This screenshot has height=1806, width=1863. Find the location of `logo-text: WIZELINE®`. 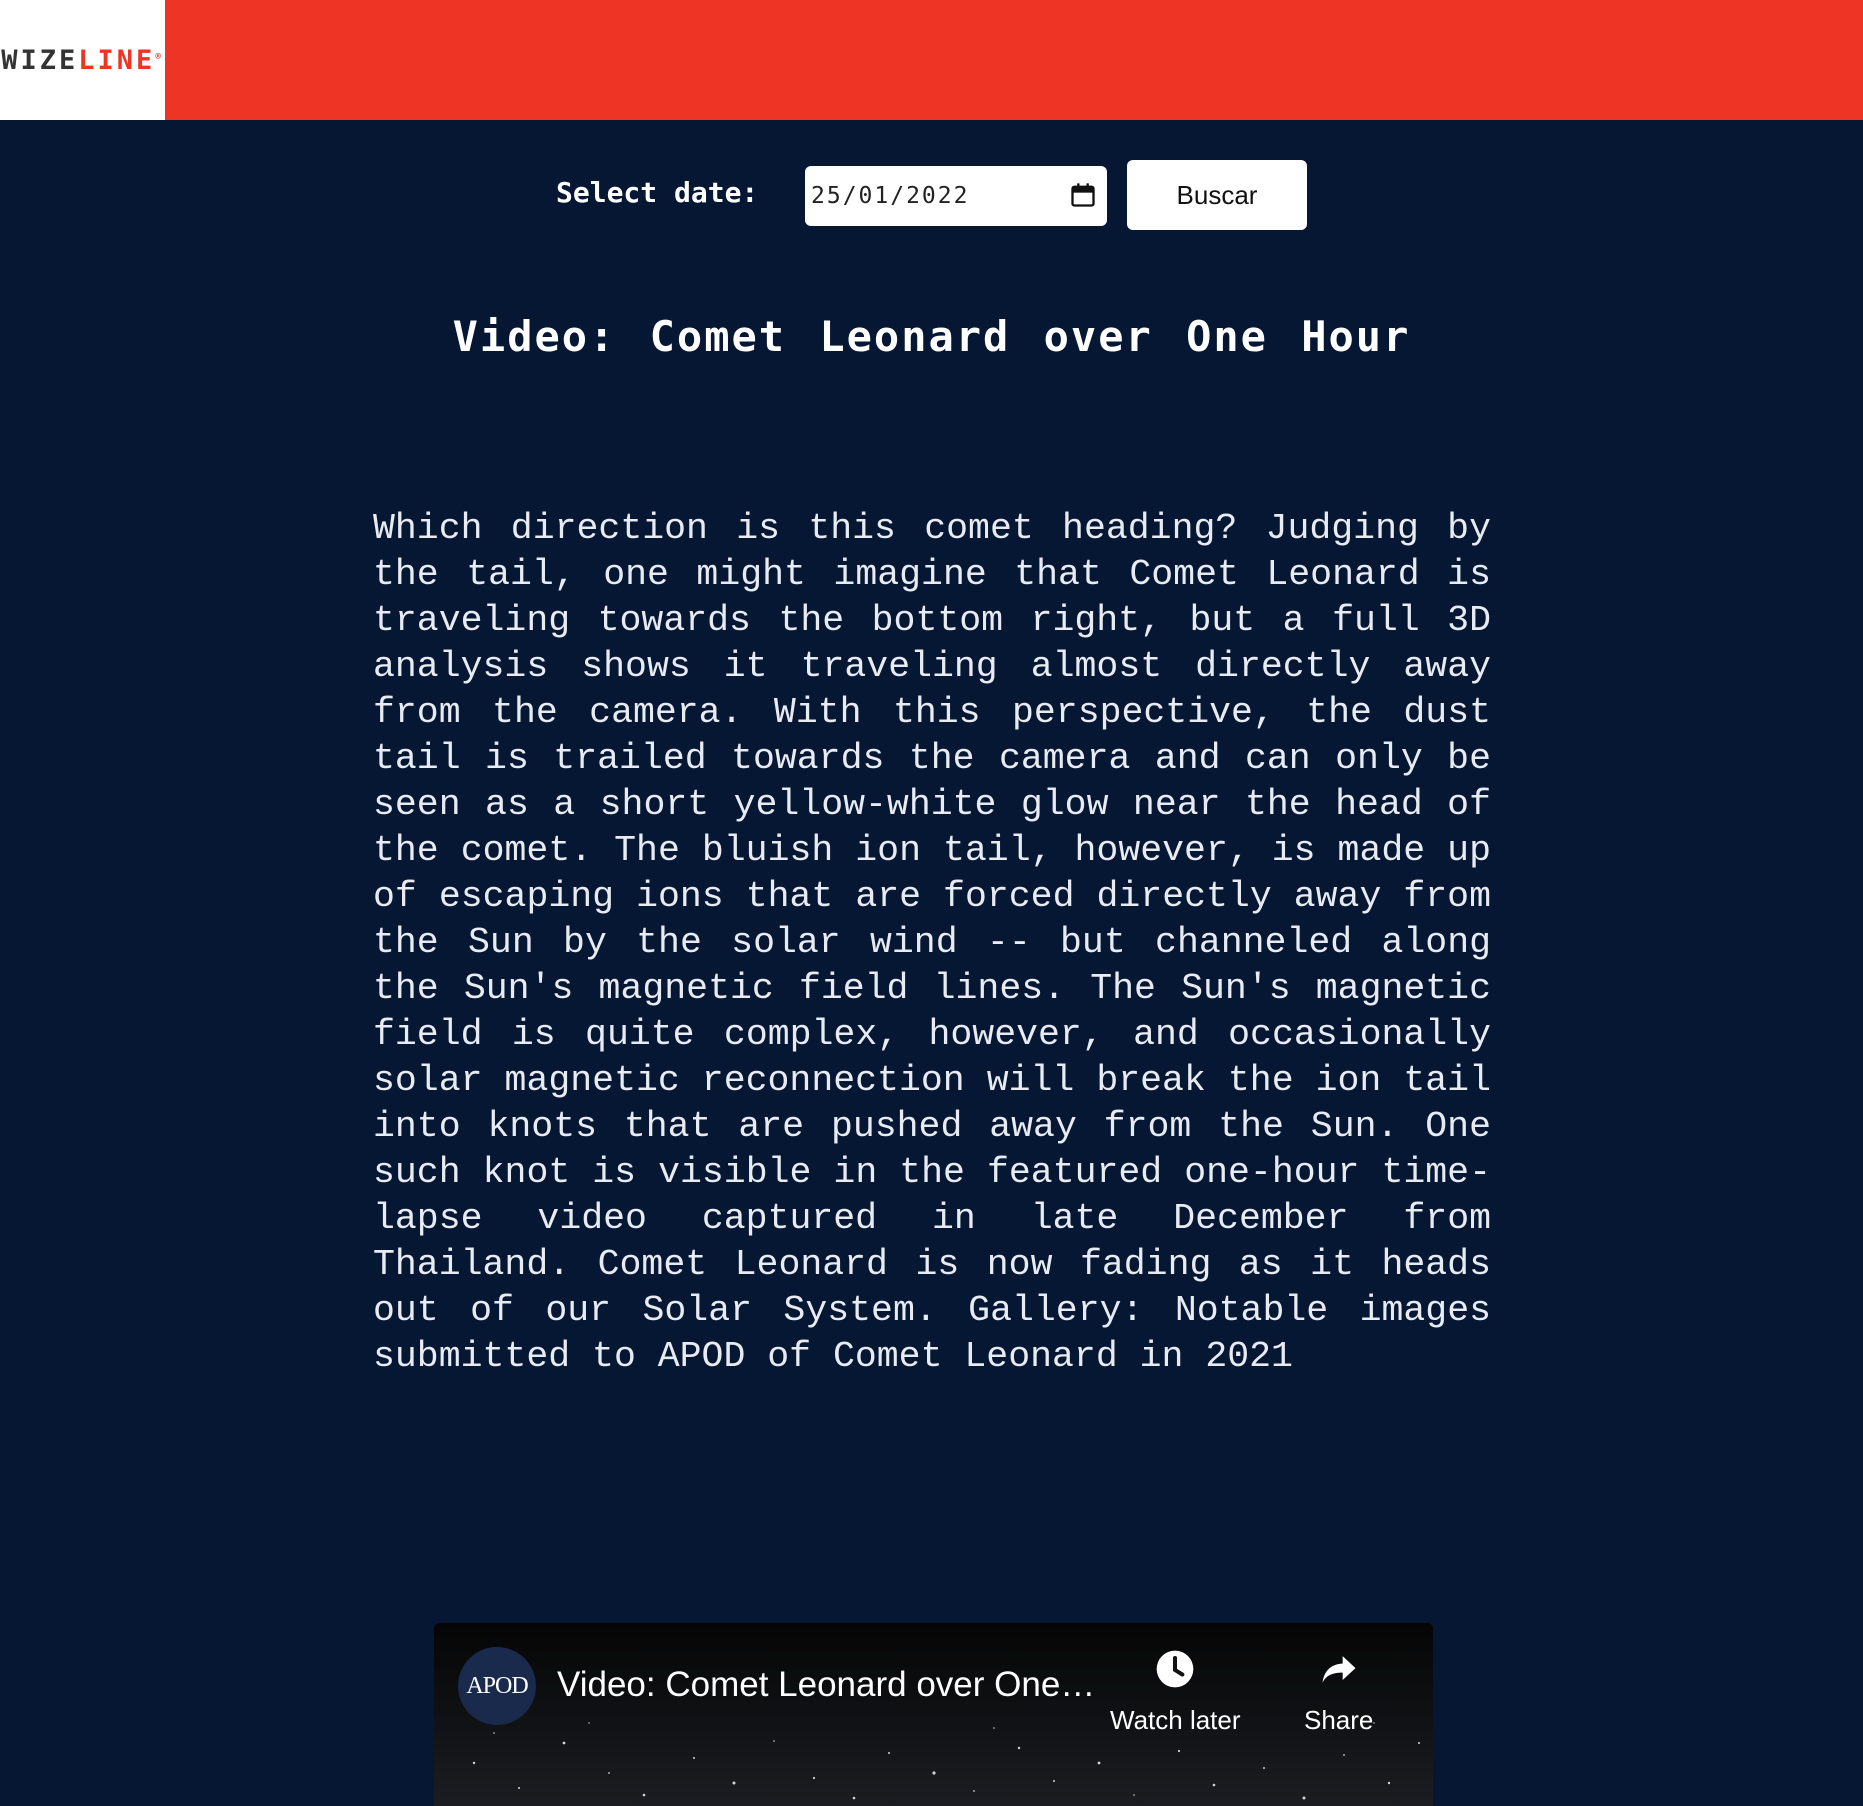

logo-text: WIZELINE® is located at coordinates (82, 60).